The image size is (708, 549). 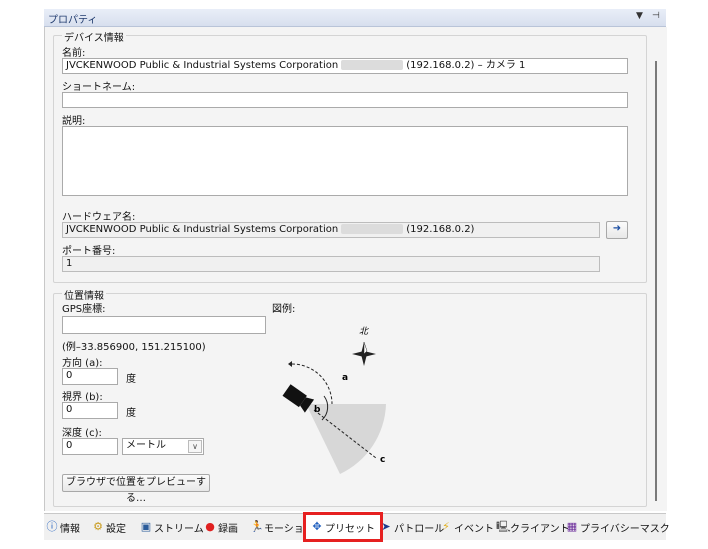 I want to click on title-bar: プロパティ ▼ ⊣, so click(x=355, y=18).